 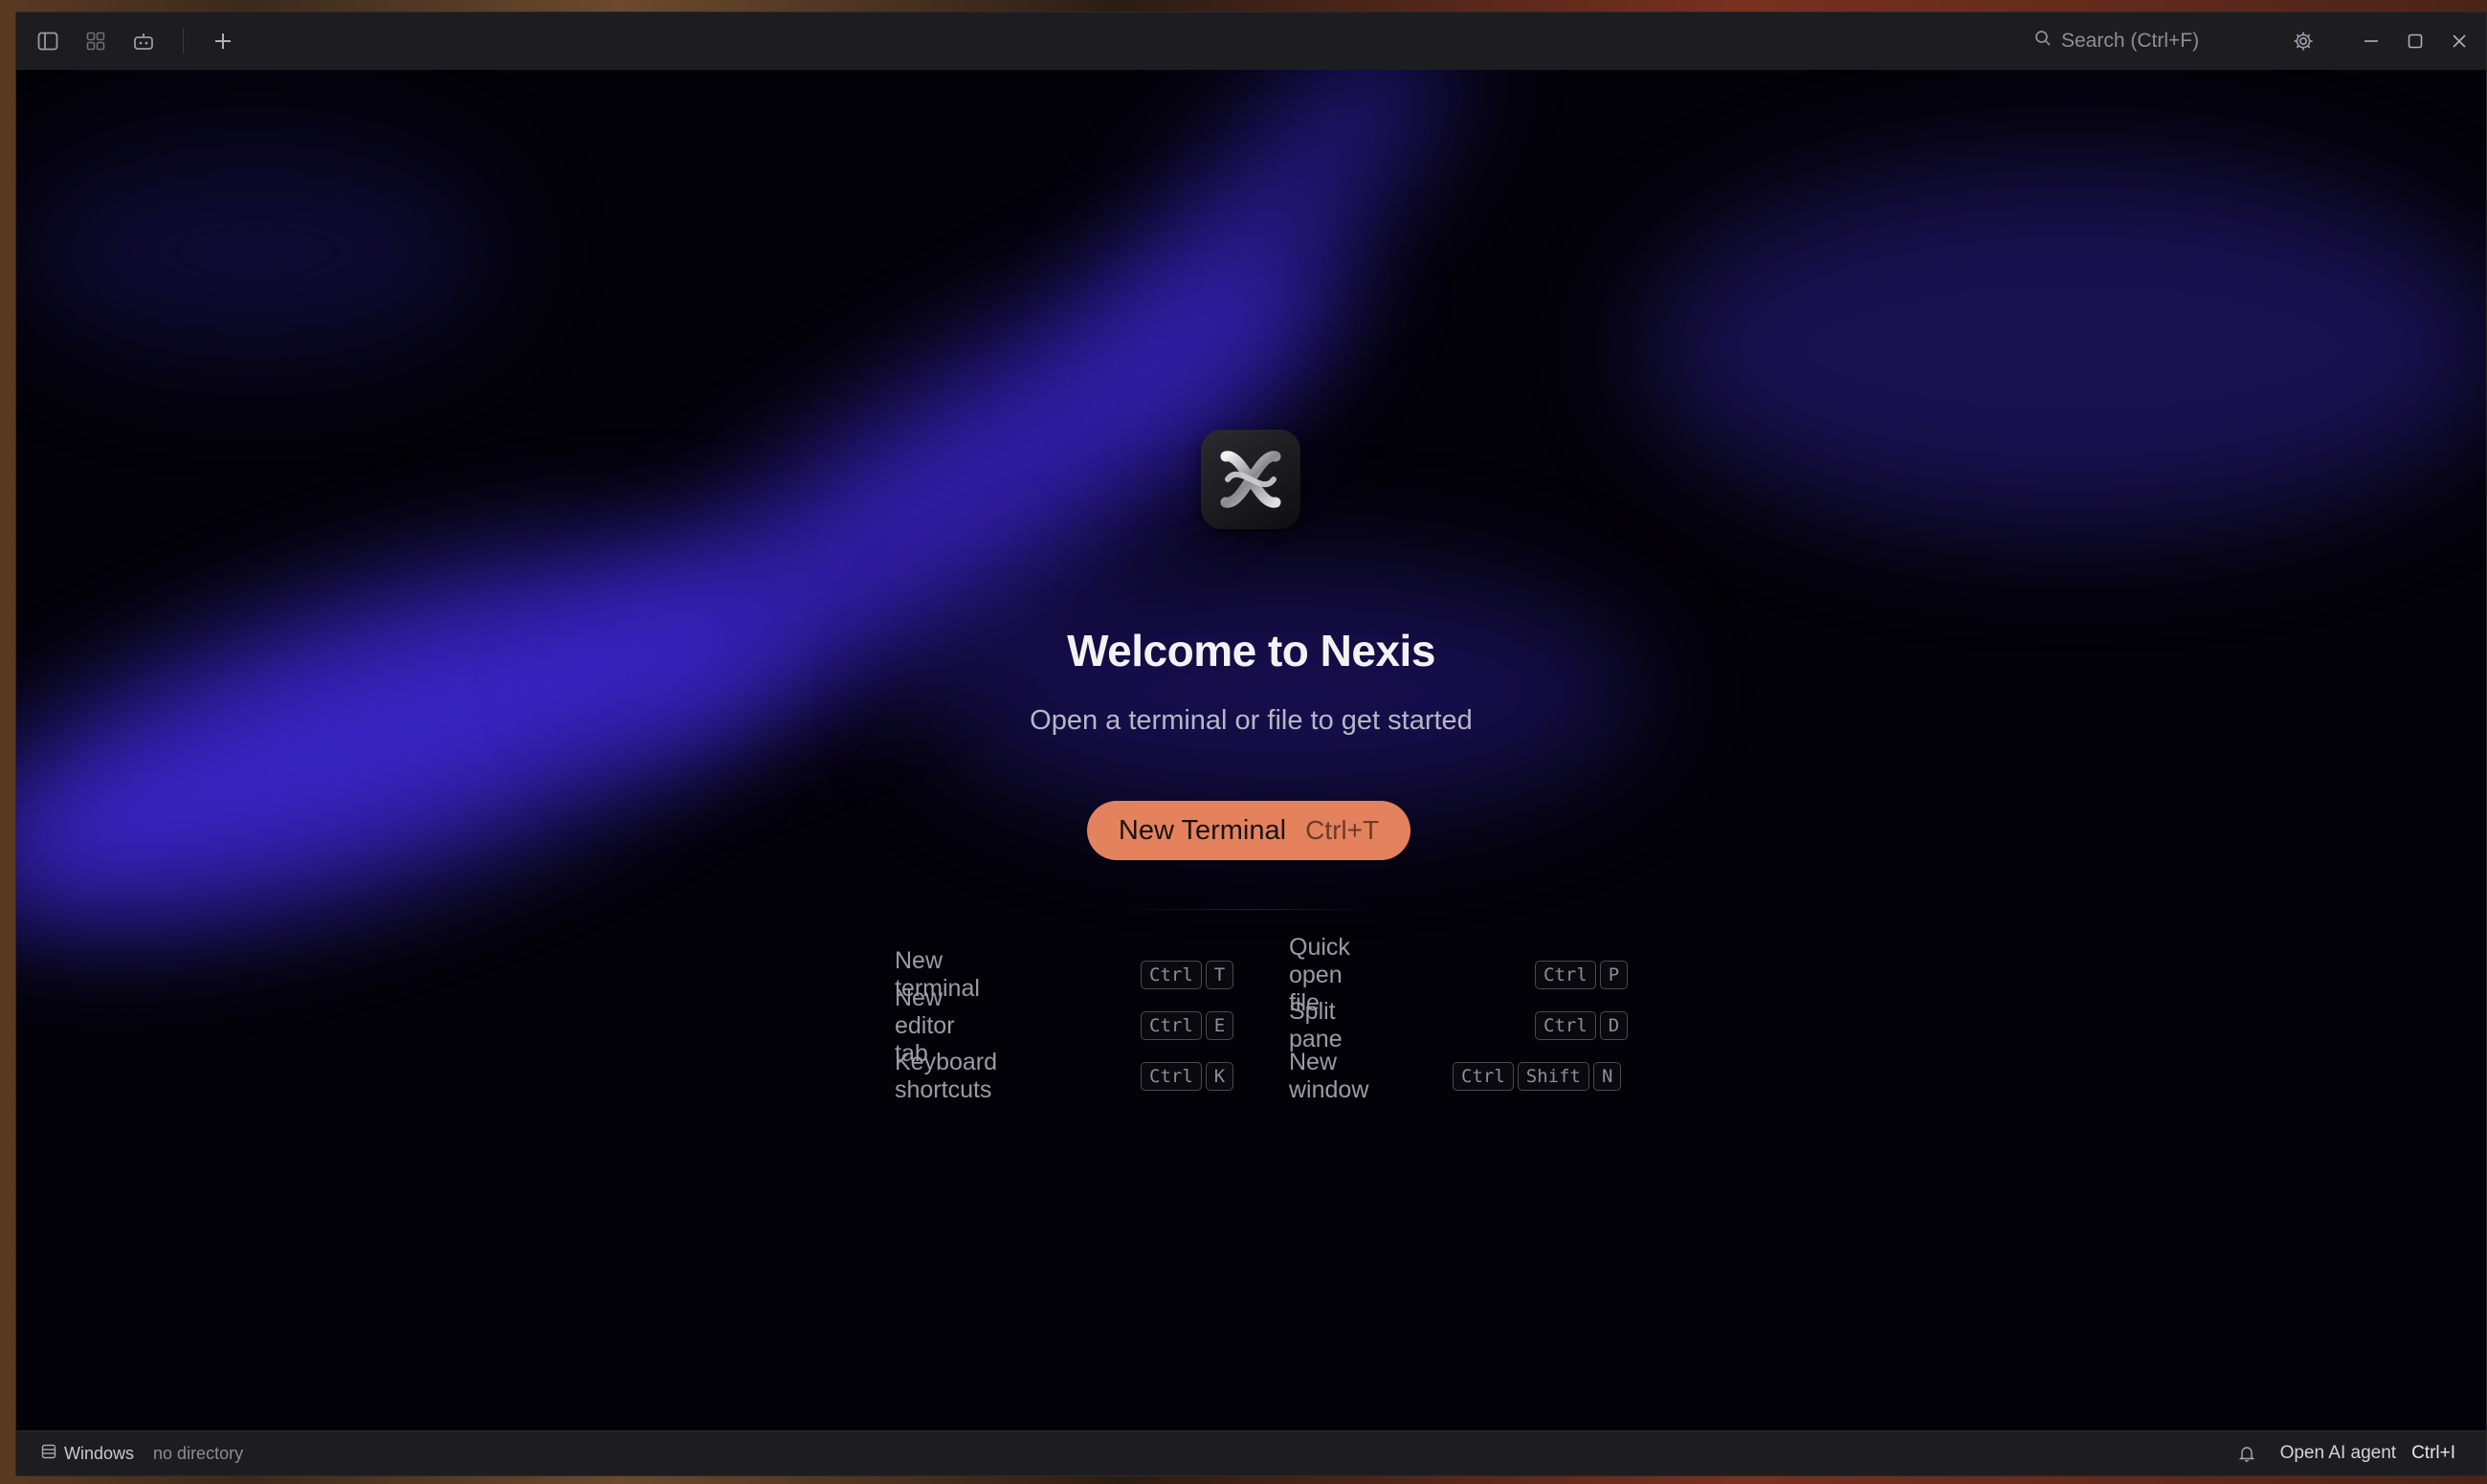 I want to click on windows-button: Windows, so click(x=87, y=1454).